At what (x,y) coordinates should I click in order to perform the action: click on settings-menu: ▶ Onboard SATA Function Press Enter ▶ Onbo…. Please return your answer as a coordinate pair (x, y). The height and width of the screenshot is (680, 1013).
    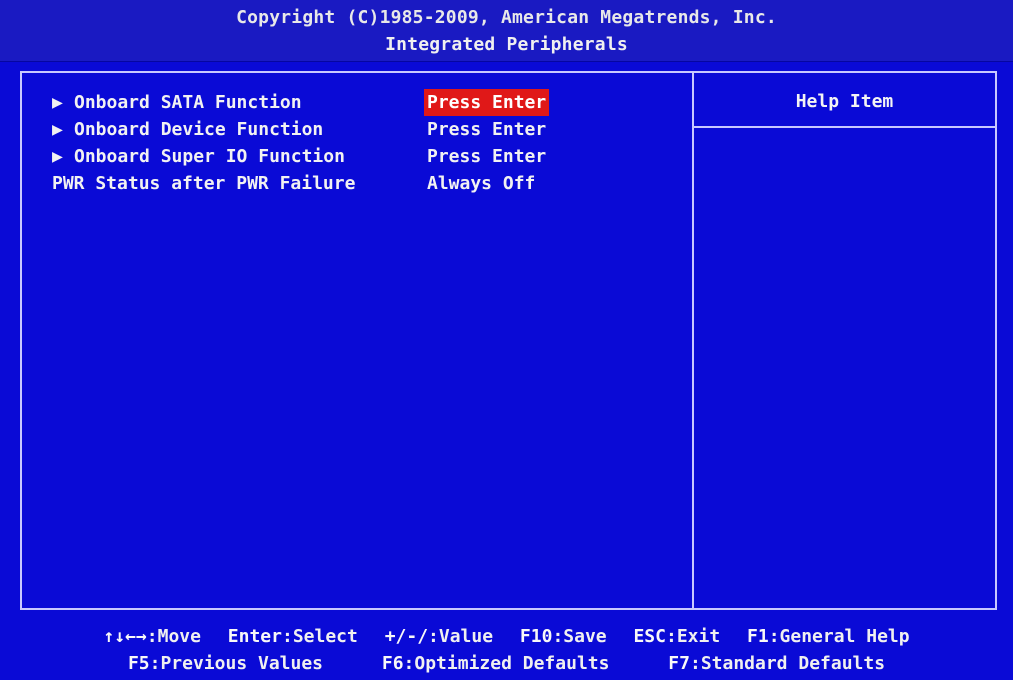
    Looking at the image, I should click on (362, 143).